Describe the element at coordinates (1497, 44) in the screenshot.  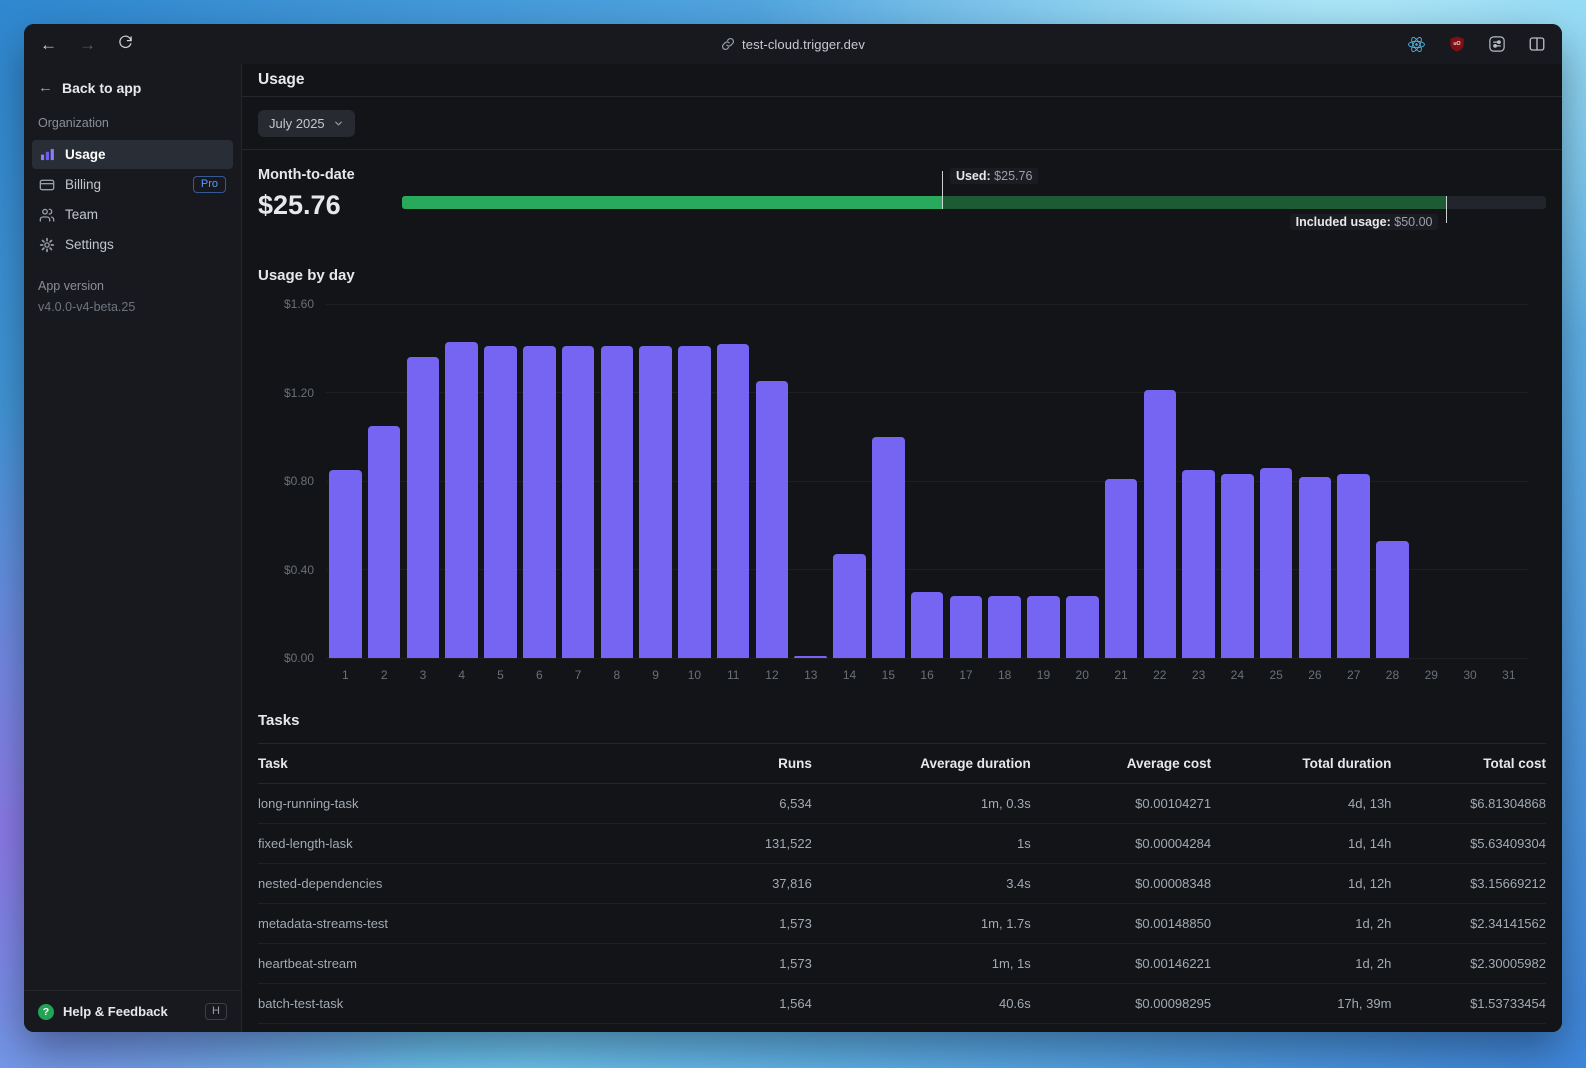
I see `tune-extension-icon` at that location.